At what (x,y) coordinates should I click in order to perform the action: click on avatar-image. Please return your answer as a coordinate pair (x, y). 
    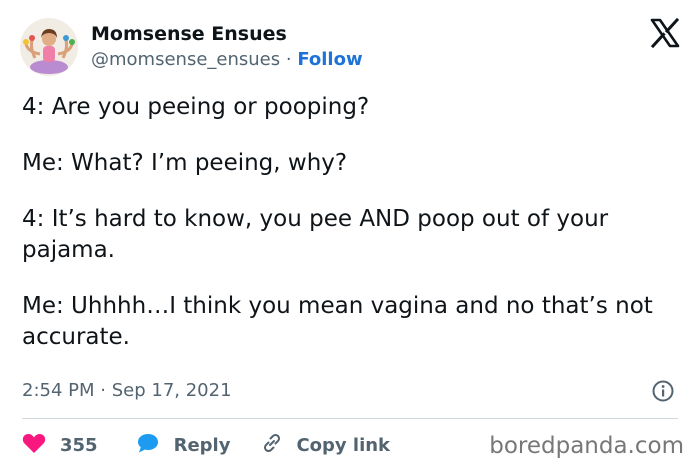
    Looking at the image, I should click on (49, 51).